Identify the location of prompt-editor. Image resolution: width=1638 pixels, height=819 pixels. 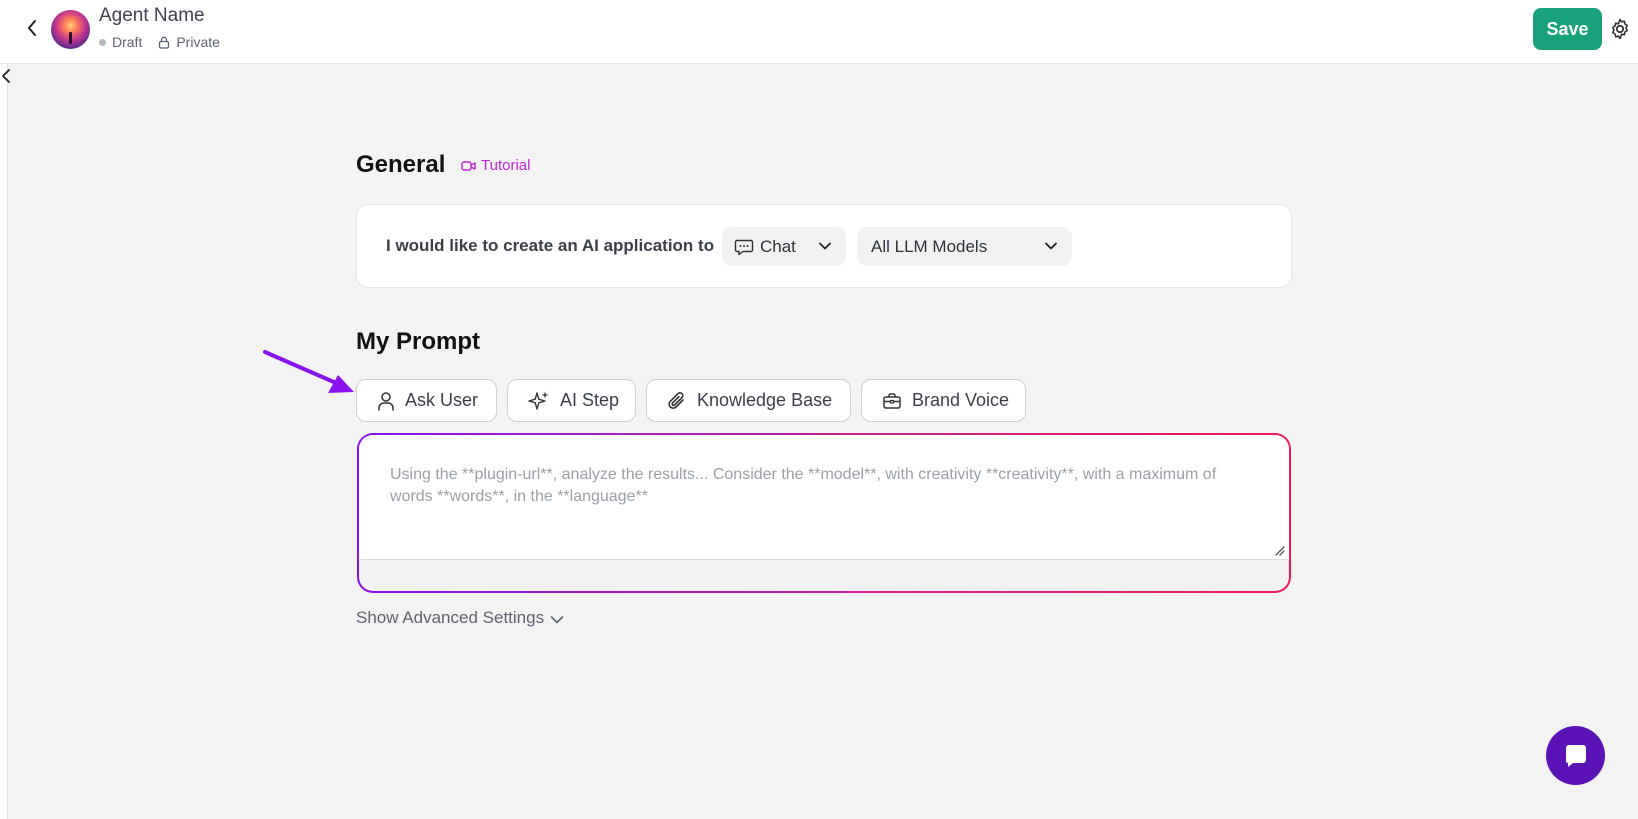
(824, 513).